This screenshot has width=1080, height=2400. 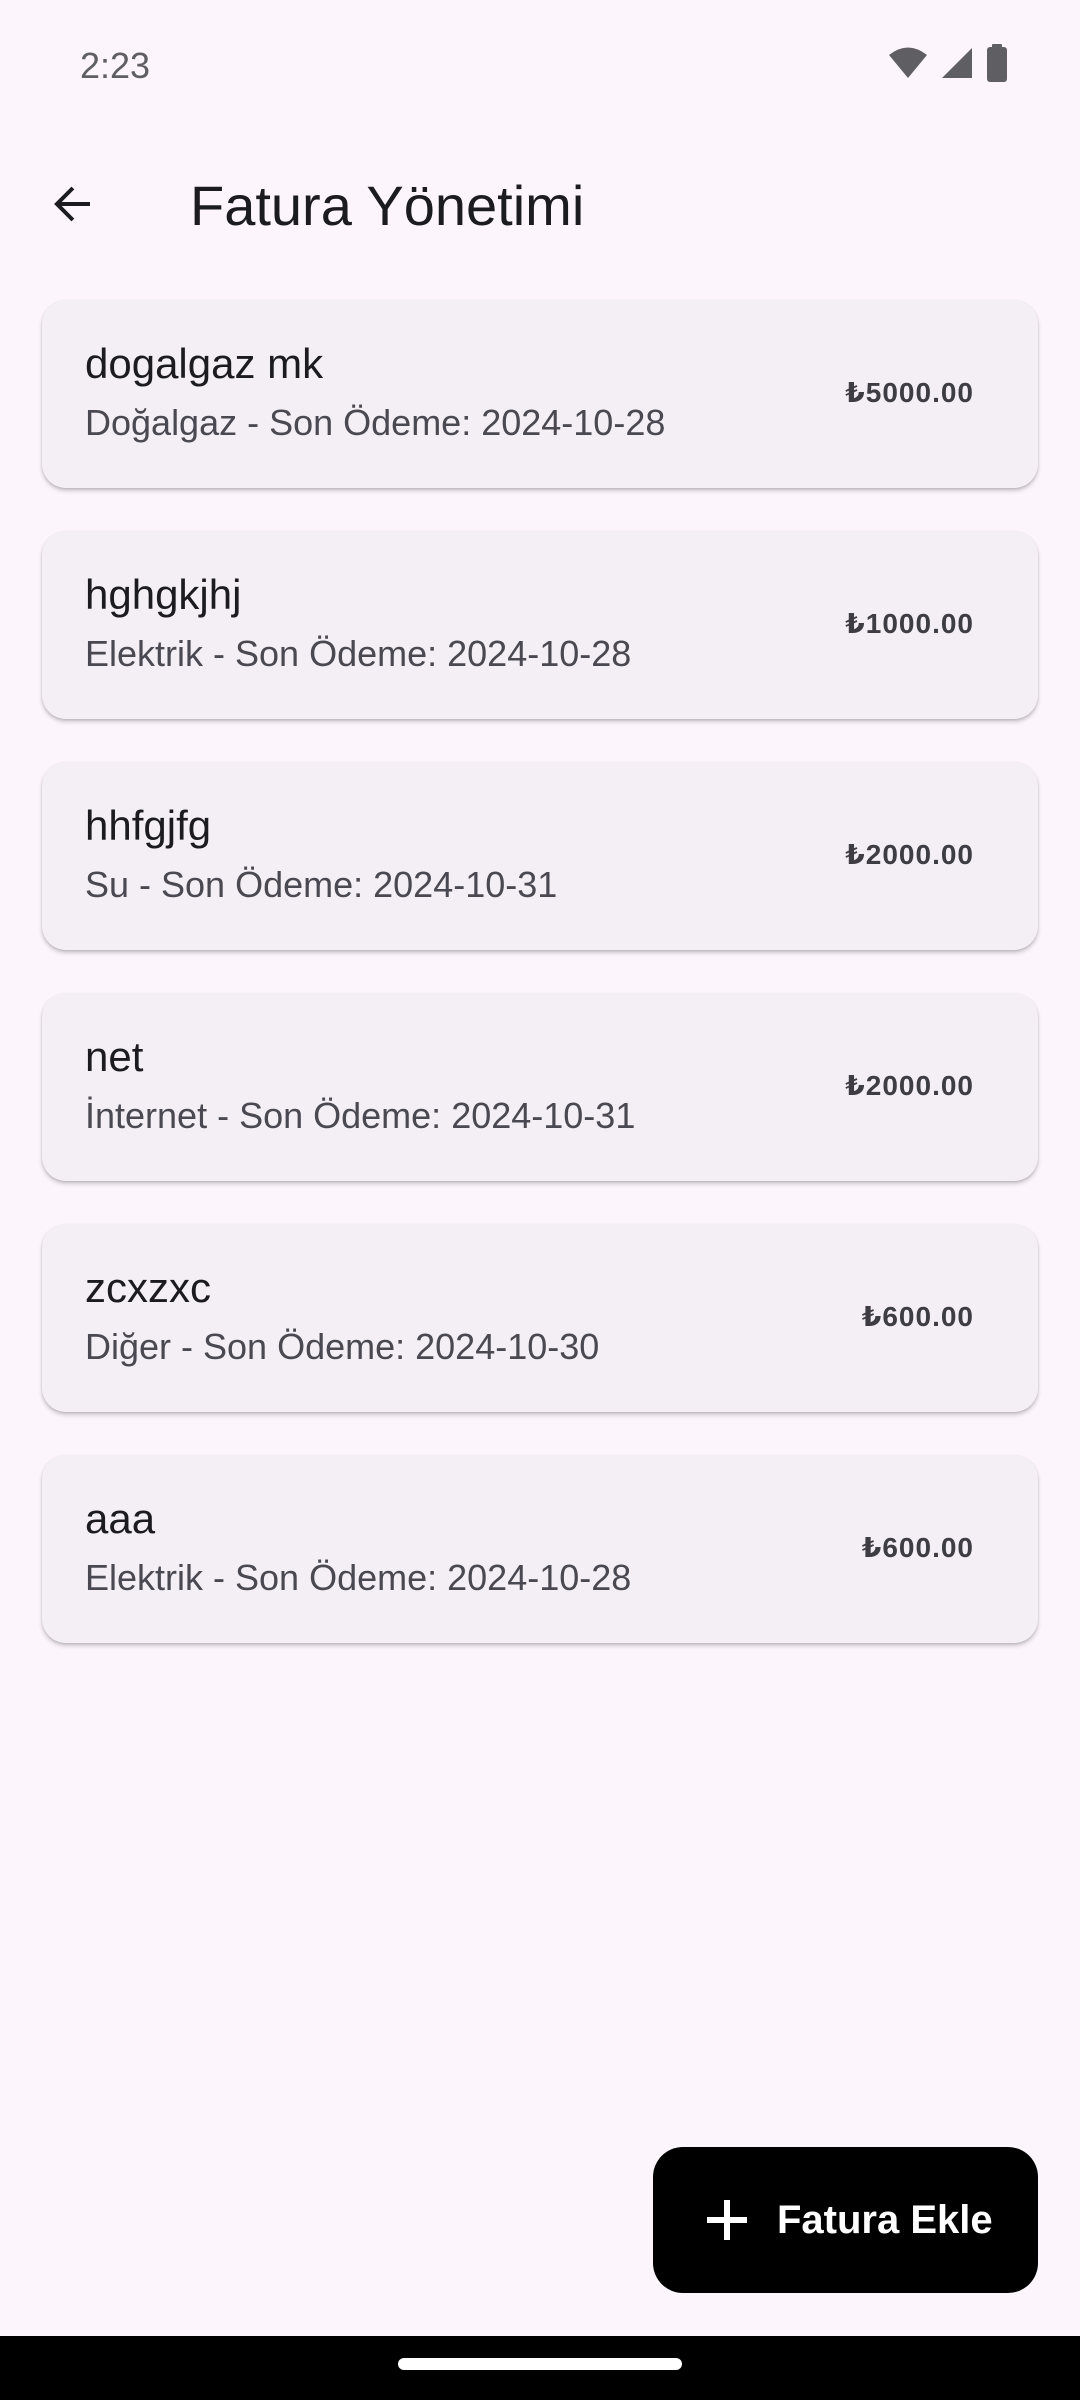 What do you see at coordinates (909, 623) in the screenshot?
I see `bill-amount: ₺1000.00` at bounding box center [909, 623].